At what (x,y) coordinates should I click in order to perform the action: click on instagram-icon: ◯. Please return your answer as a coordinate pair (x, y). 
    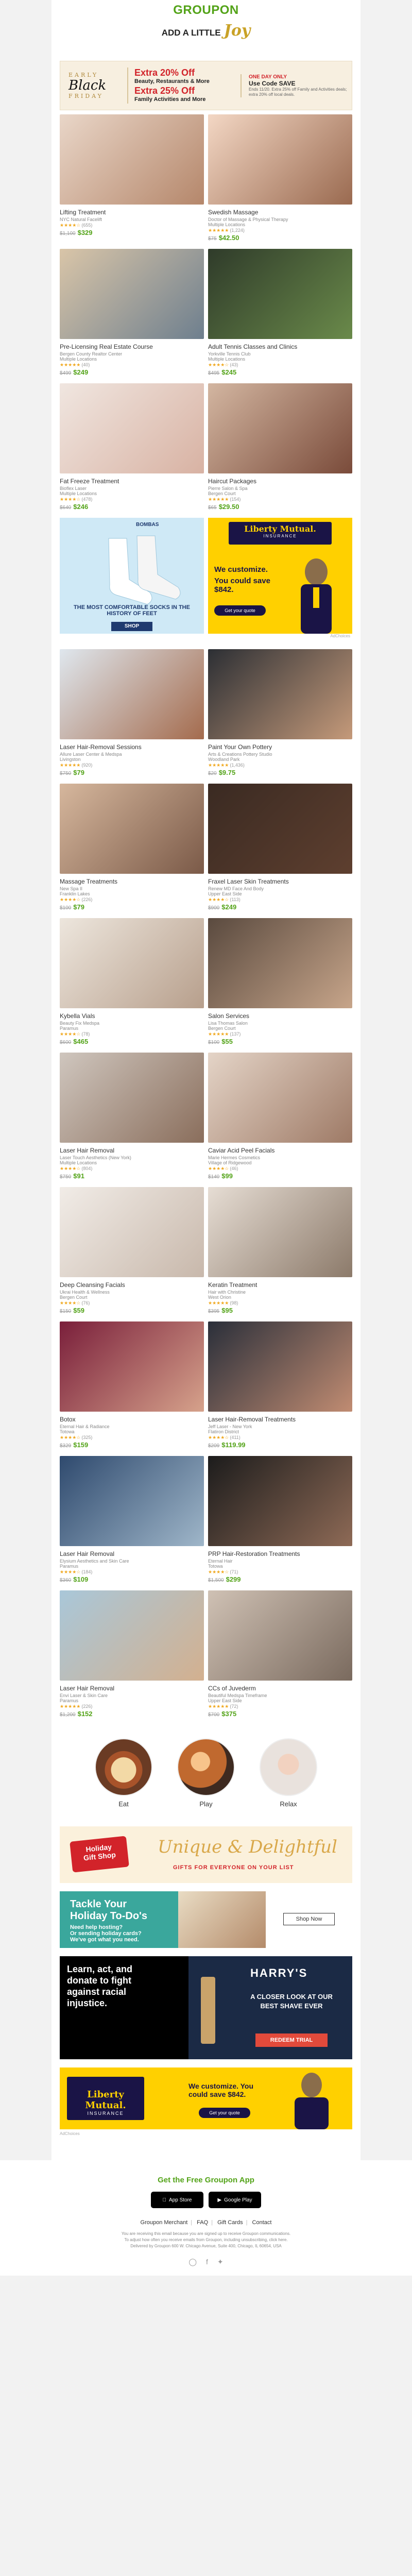
    Looking at the image, I should click on (192, 2262).